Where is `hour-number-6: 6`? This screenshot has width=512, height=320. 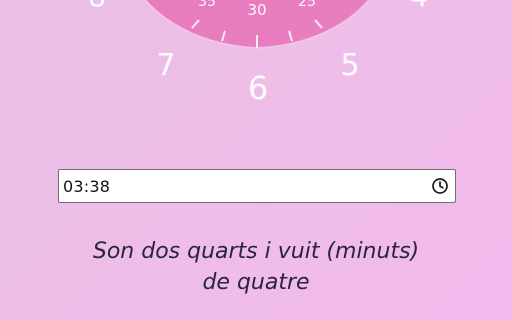 hour-number-6: 6 is located at coordinates (258, 88).